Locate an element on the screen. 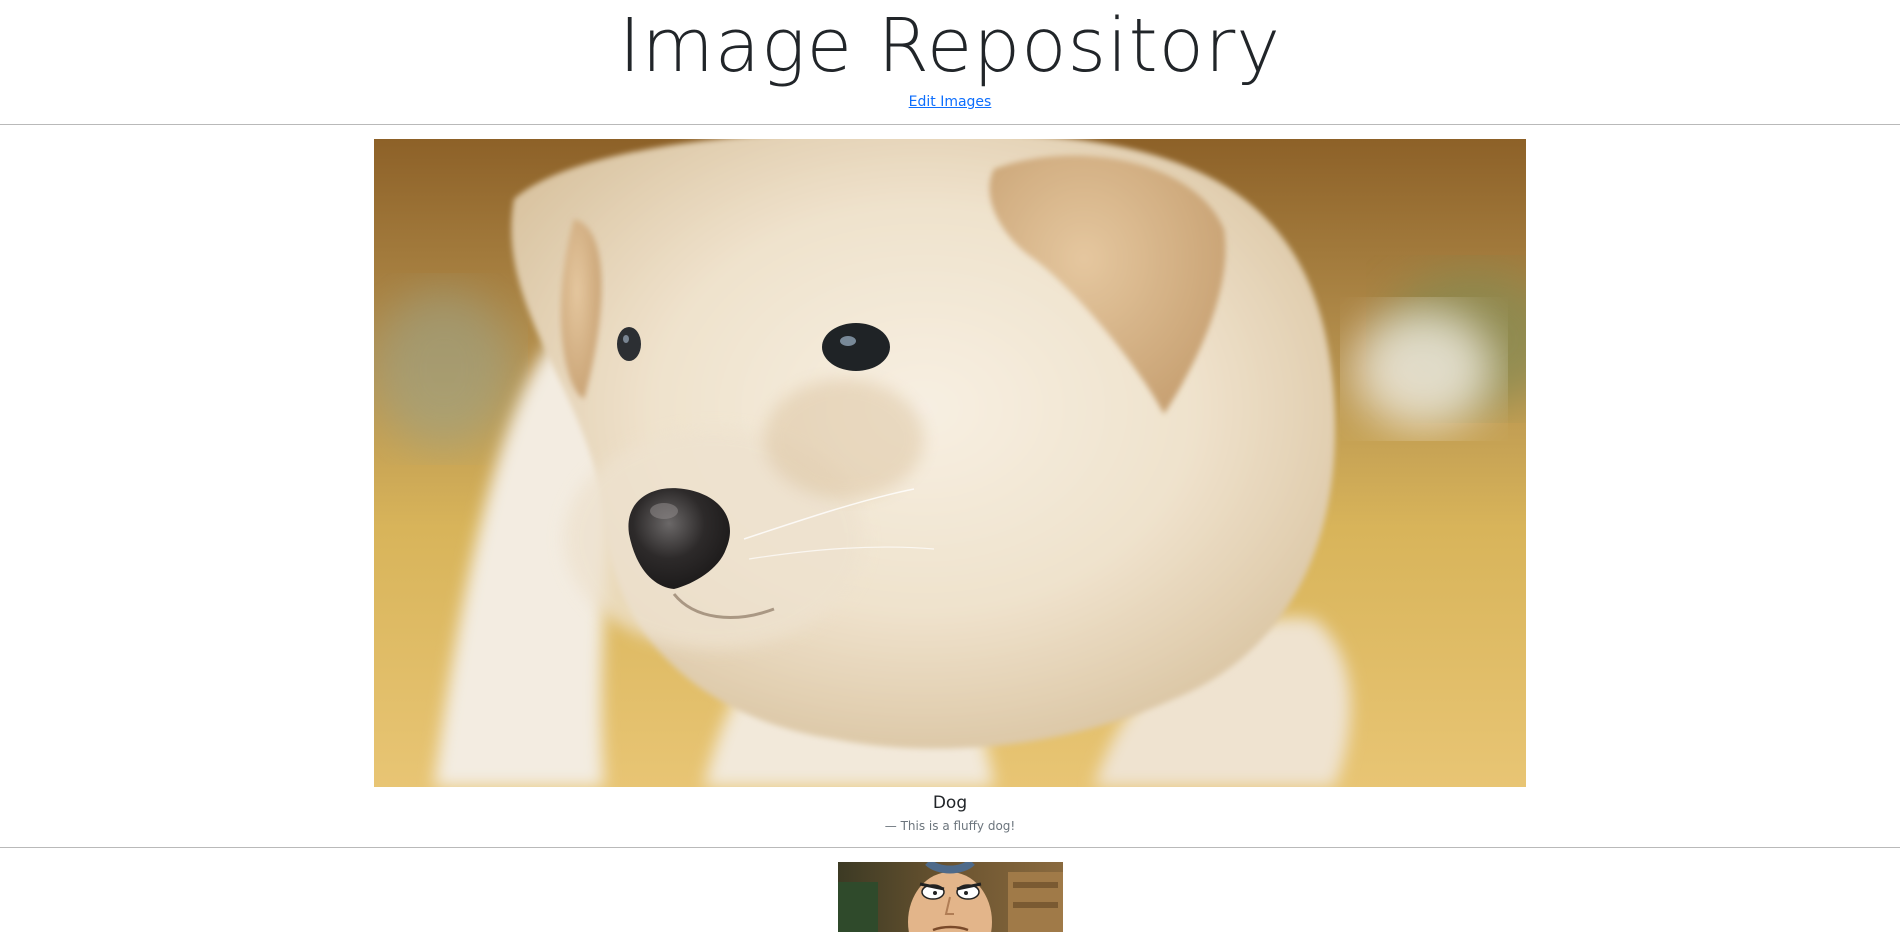  image-title: Dog is located at coordinates (950, 803).